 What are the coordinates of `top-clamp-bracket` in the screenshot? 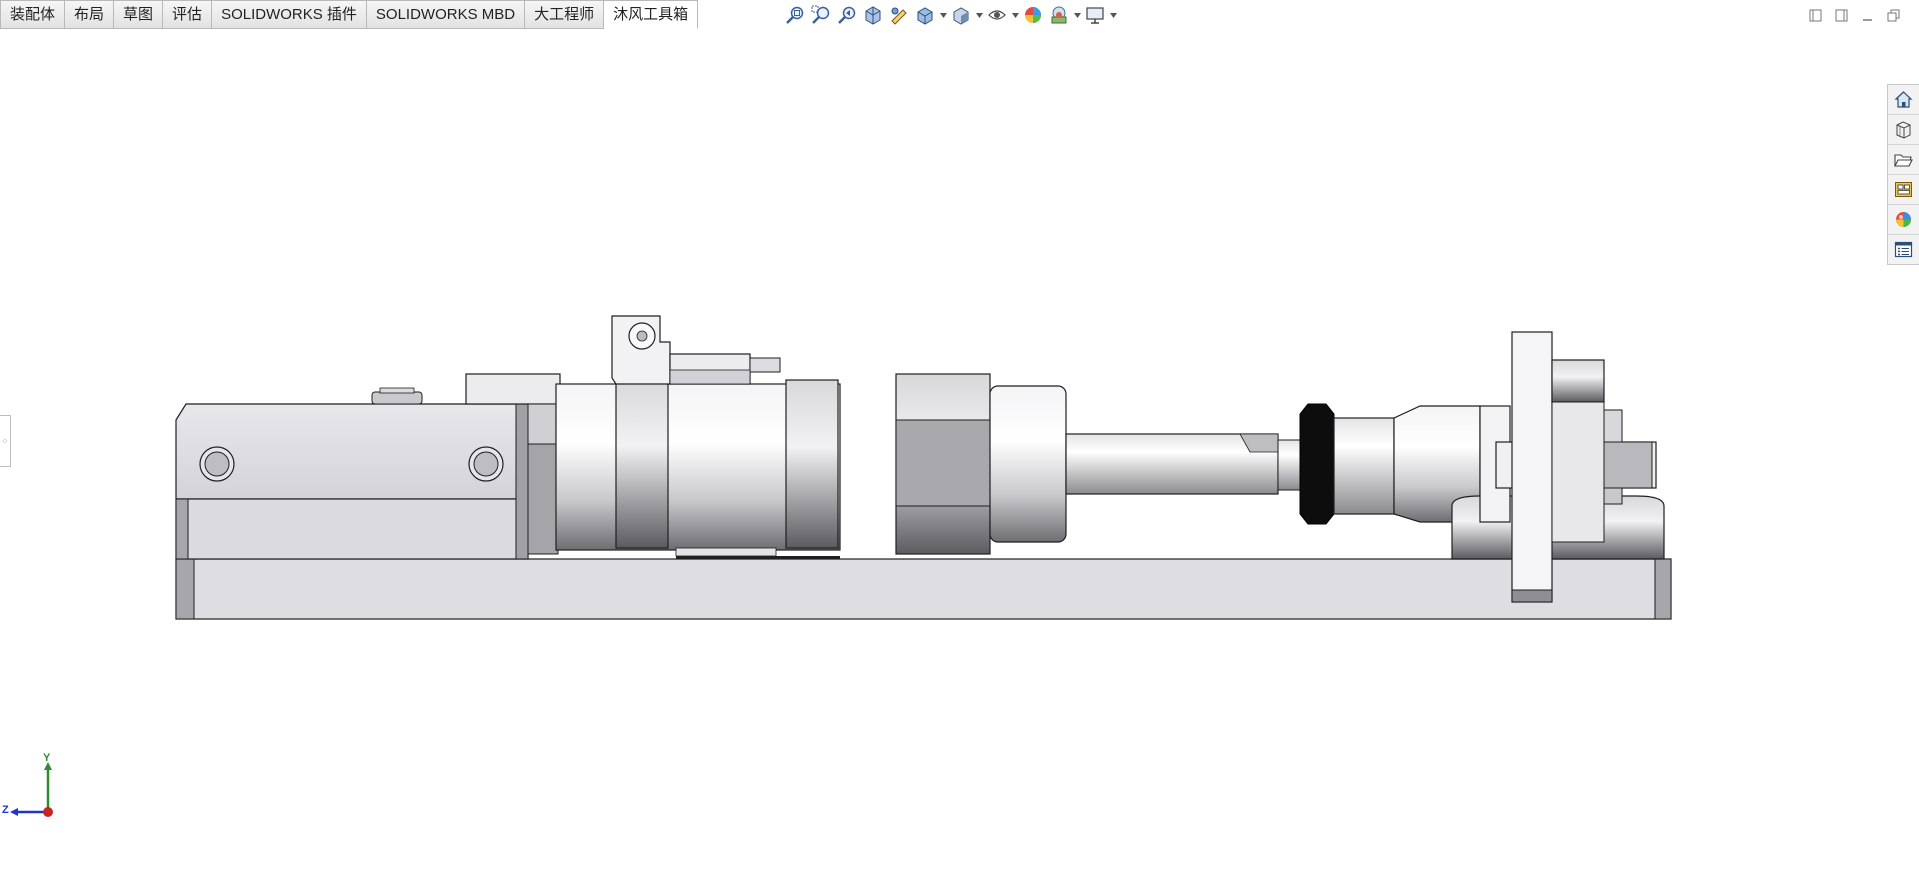 It's located at (696, 350).